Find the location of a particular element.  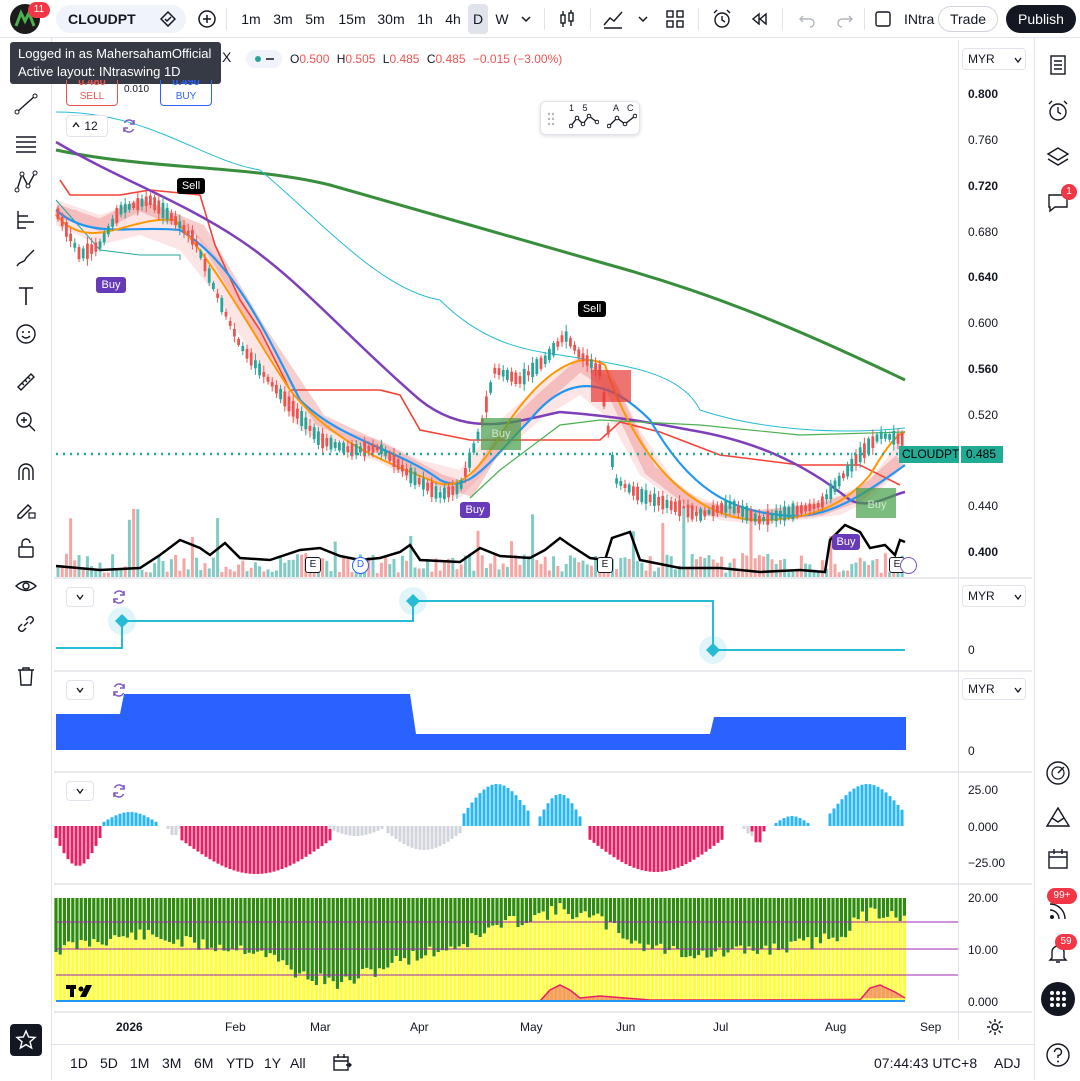

pane4-refresh is located at coordinates (119, 793).